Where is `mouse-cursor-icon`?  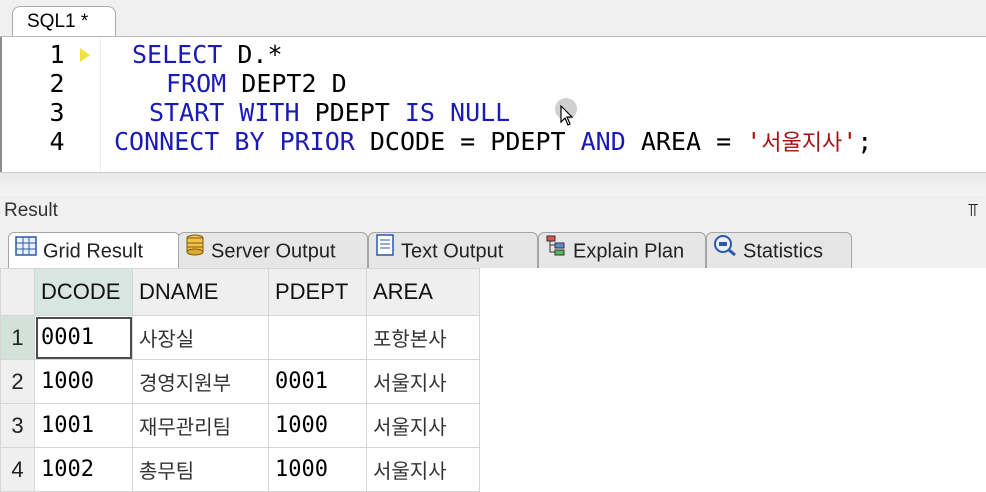 mouse-cursor-icon is located at coordinates (567, 115).